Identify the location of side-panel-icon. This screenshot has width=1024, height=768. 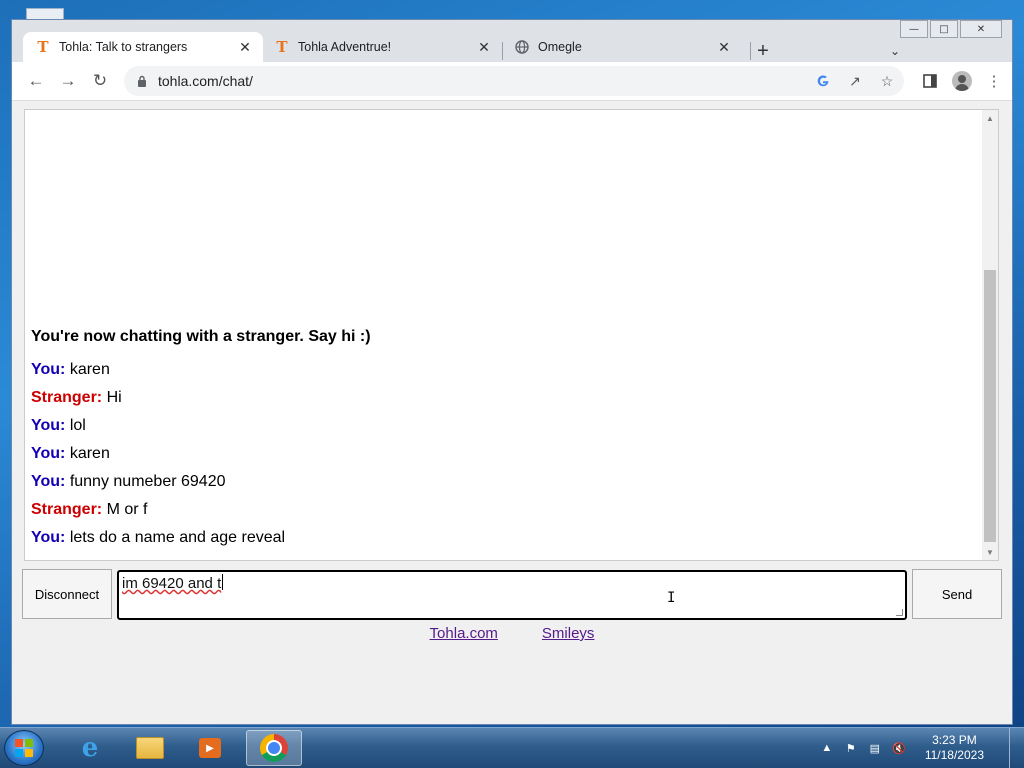
(930, 81).